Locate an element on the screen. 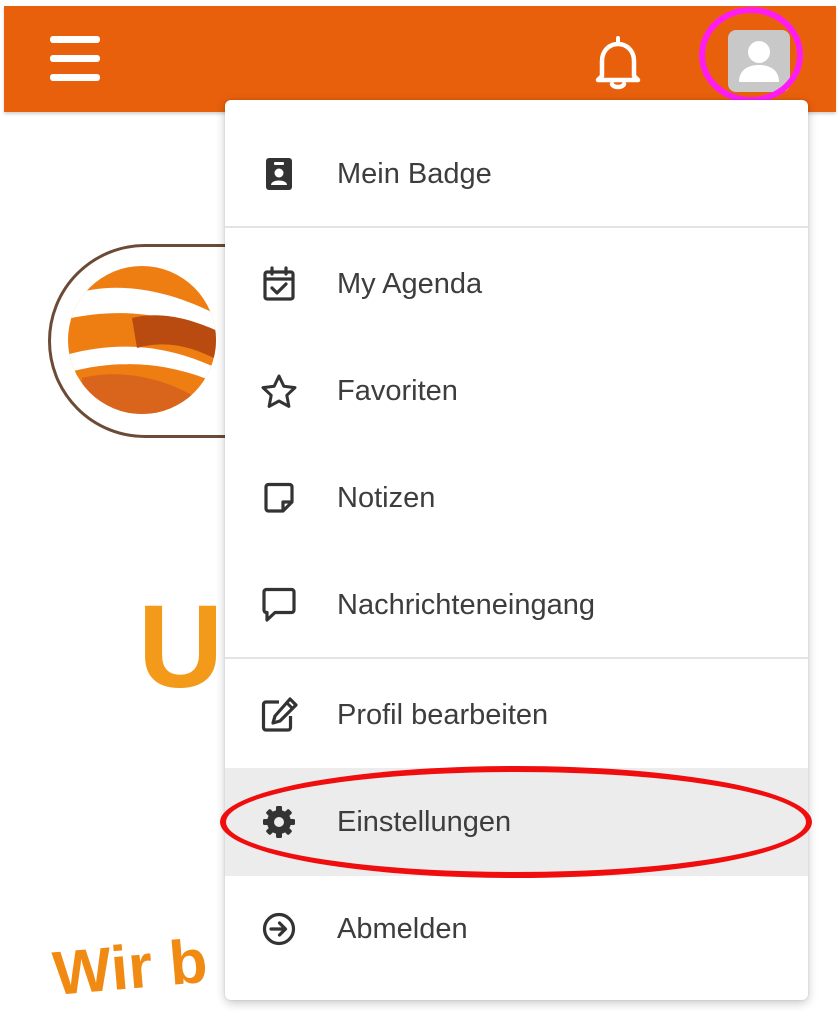 The width and height of the screenshot is (838, 1016). calendar-check-icon is located at coordinates (279, 284).